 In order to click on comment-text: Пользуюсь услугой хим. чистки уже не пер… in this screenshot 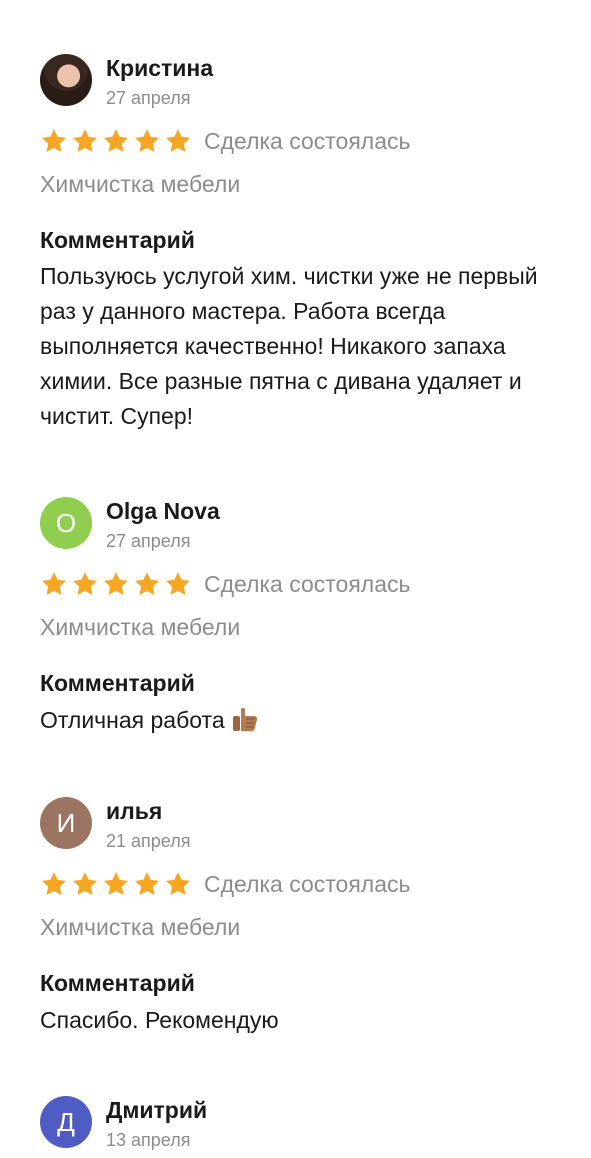, I will do `click(289, 346)`.